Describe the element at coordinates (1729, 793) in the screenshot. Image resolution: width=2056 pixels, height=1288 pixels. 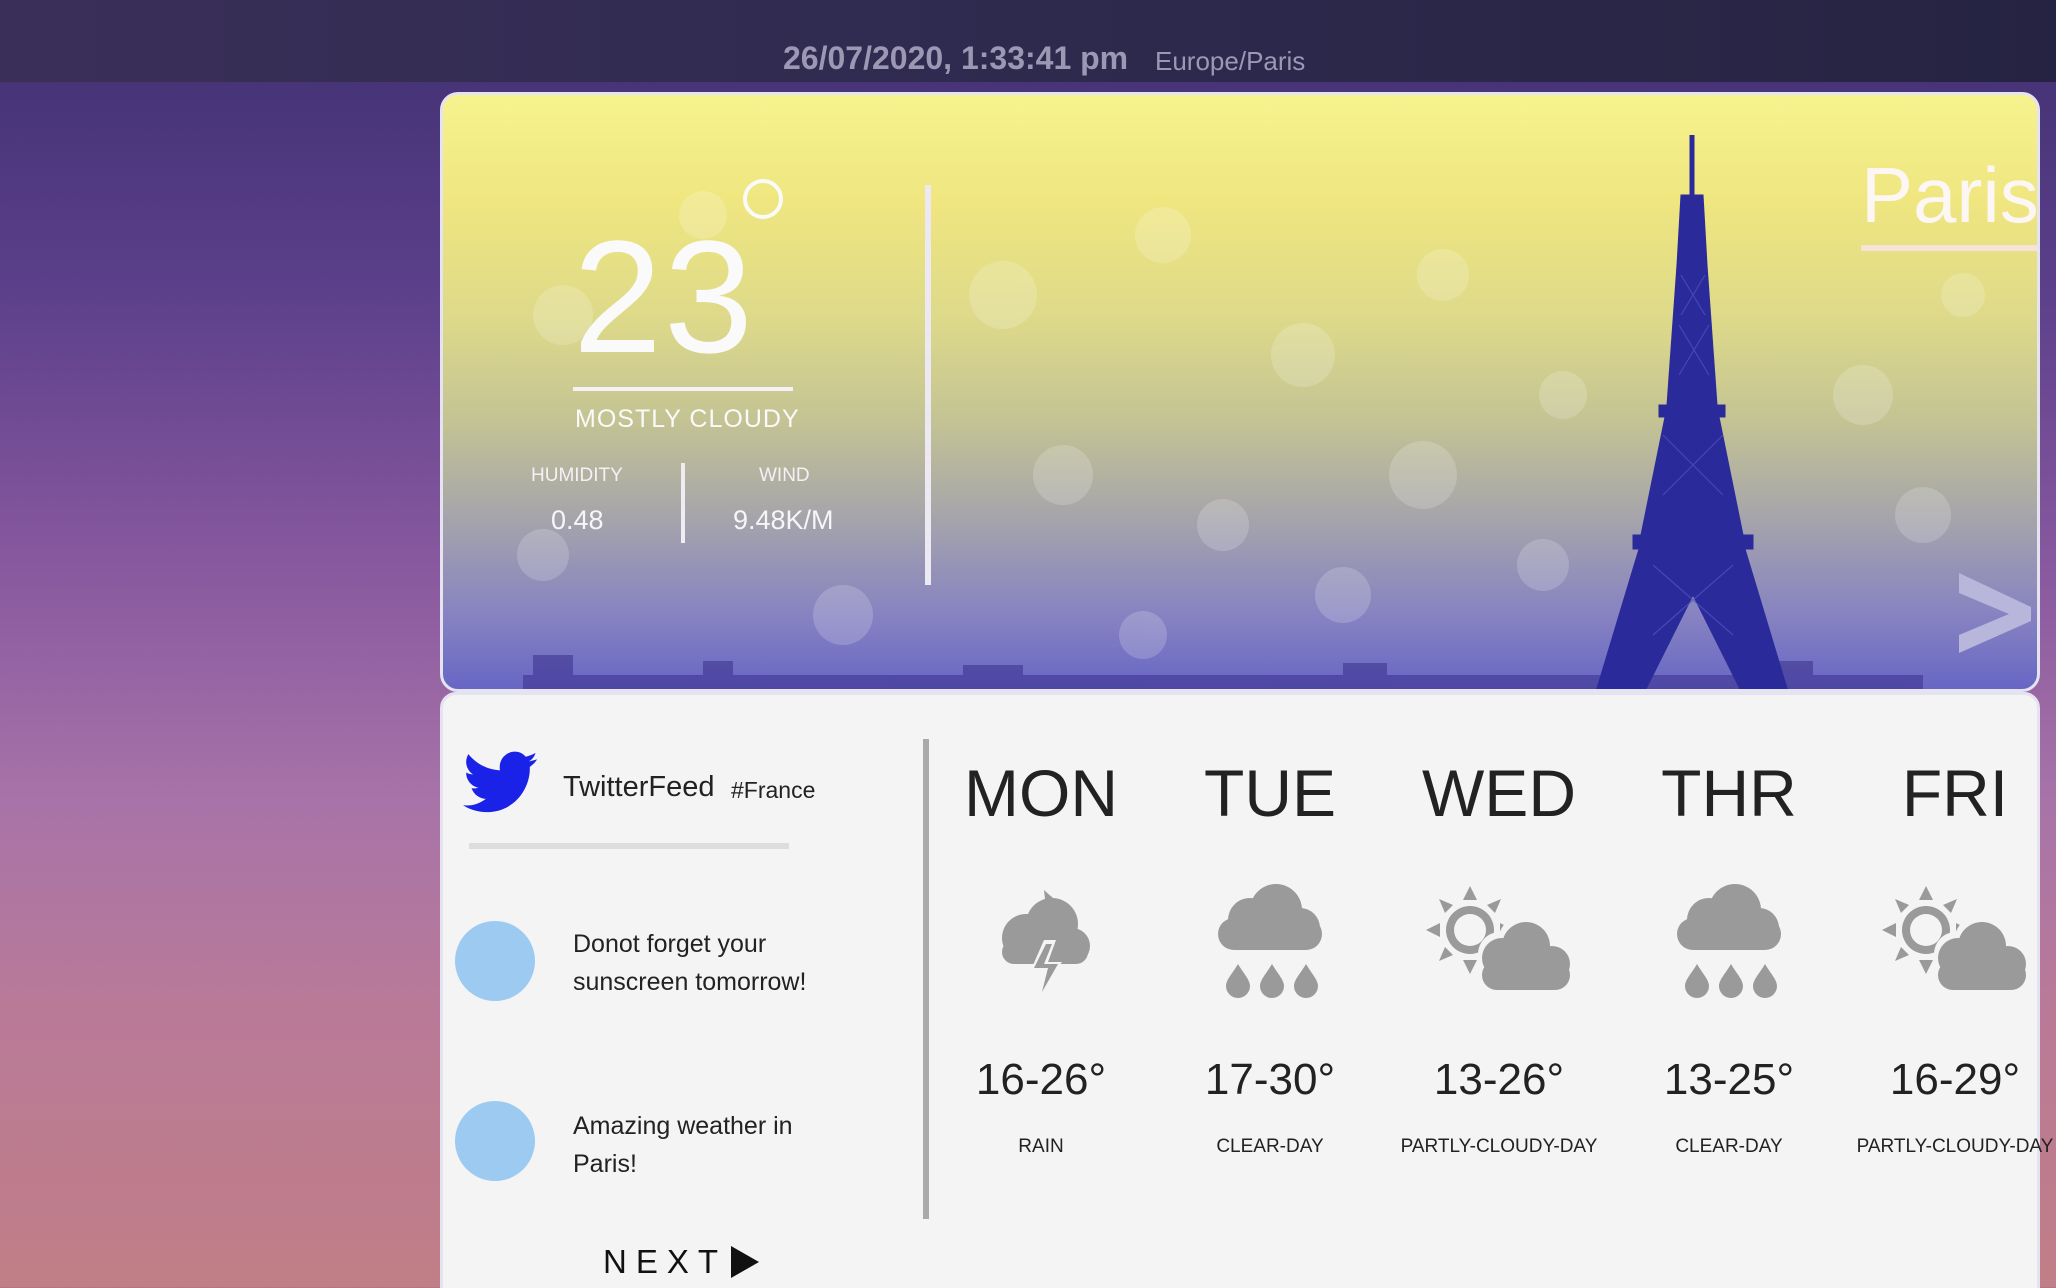
I see `day-name: THR` at that location.